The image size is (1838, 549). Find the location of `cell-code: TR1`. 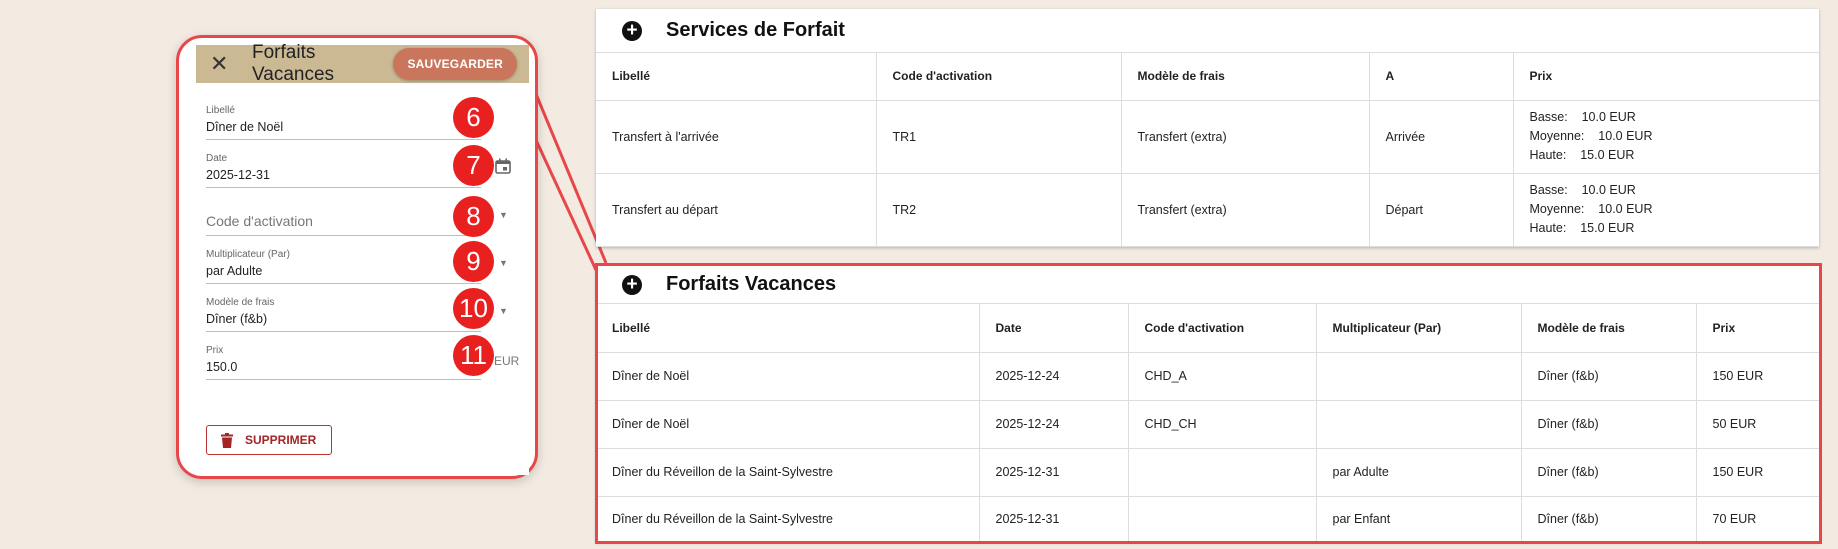

cell-code: TR1 is located at coordinates (999, 137).